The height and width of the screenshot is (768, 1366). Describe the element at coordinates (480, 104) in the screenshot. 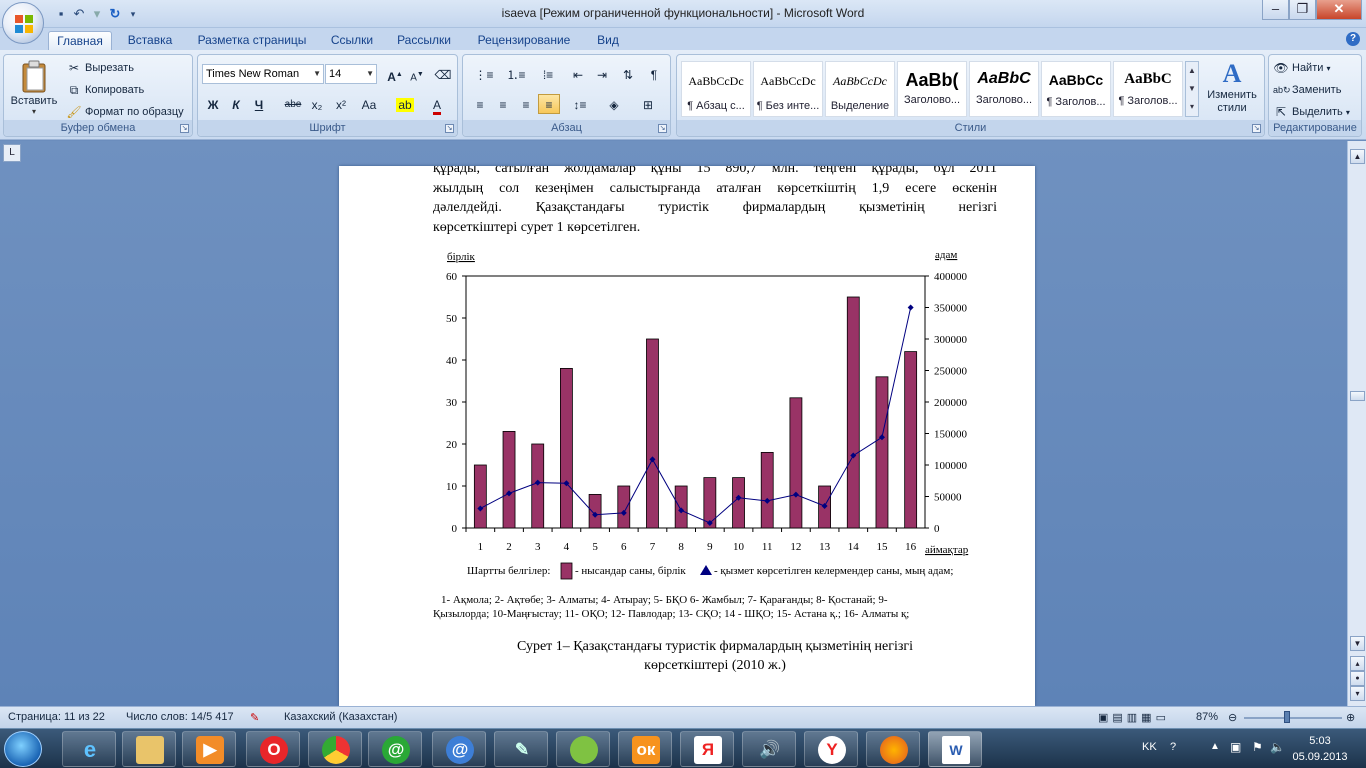

I see `align-left-icon: ≡` at that location.